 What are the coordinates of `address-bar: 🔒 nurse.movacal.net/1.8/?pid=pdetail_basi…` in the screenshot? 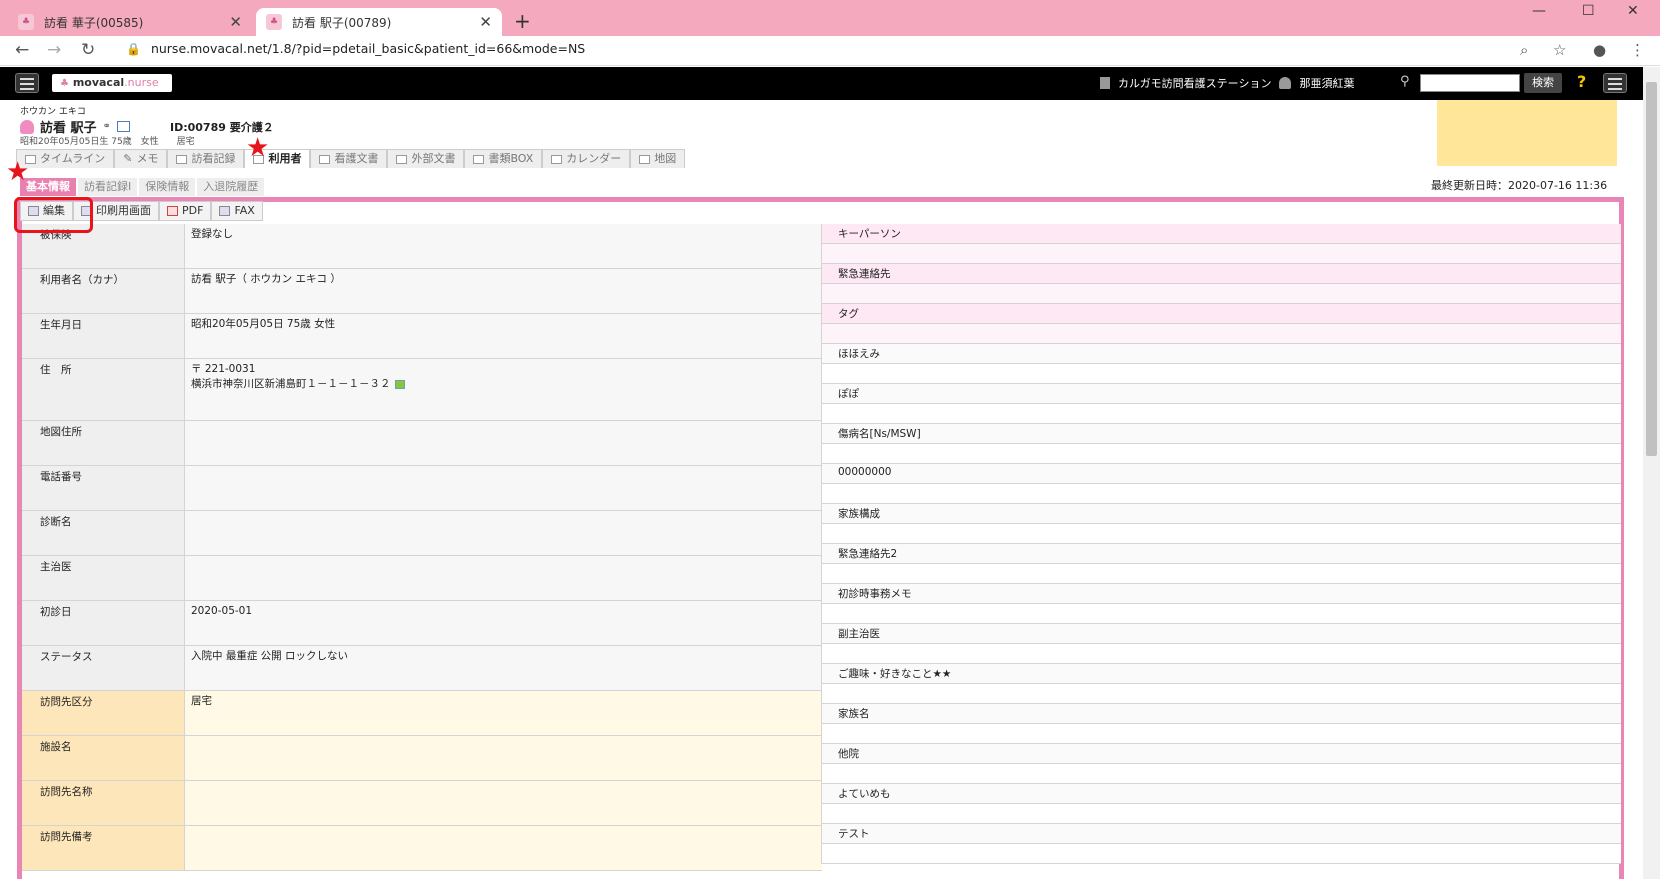 It's located at (355, 48).